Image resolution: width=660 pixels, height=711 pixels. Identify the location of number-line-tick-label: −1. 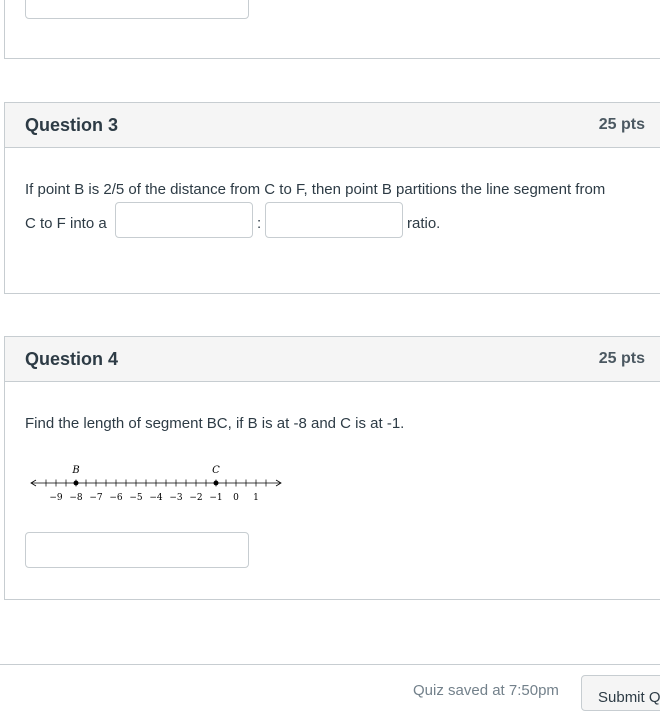
(215, 498).